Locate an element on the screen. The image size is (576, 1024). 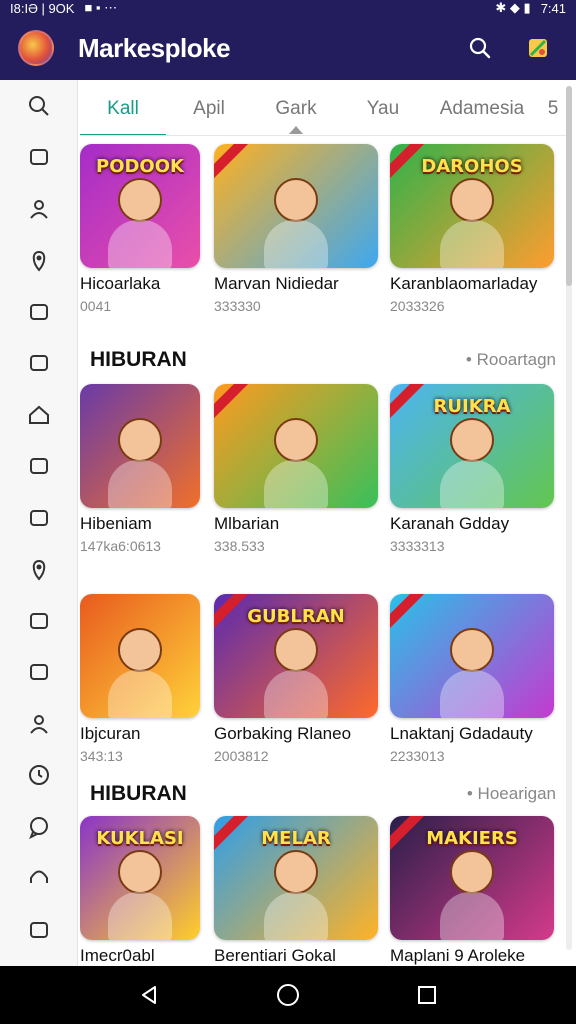
tab-adamesia: Adamesia is located at coordinates (482, 108).